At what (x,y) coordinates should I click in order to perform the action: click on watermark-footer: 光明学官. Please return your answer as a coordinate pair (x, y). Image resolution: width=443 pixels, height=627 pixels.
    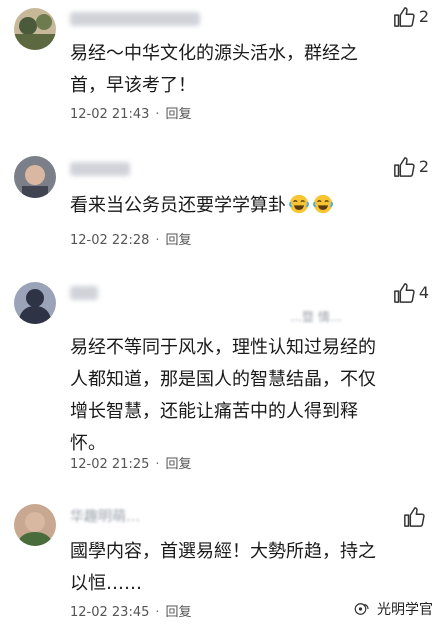
    Looking at the image, I should click on (393, 609).